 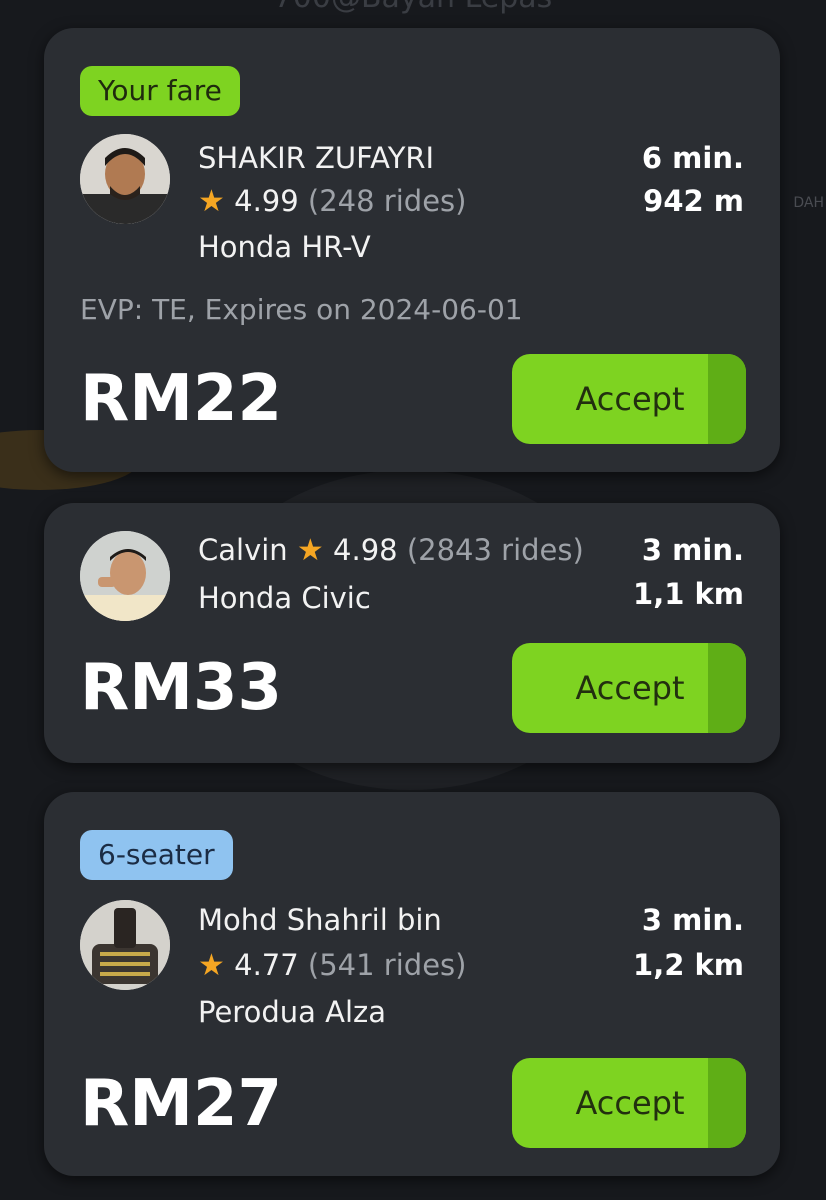 What do you see at coordinates (387, 965) in the screenshot?
I see `rides-count: (541 rides)` at bounding box center [387, 965].